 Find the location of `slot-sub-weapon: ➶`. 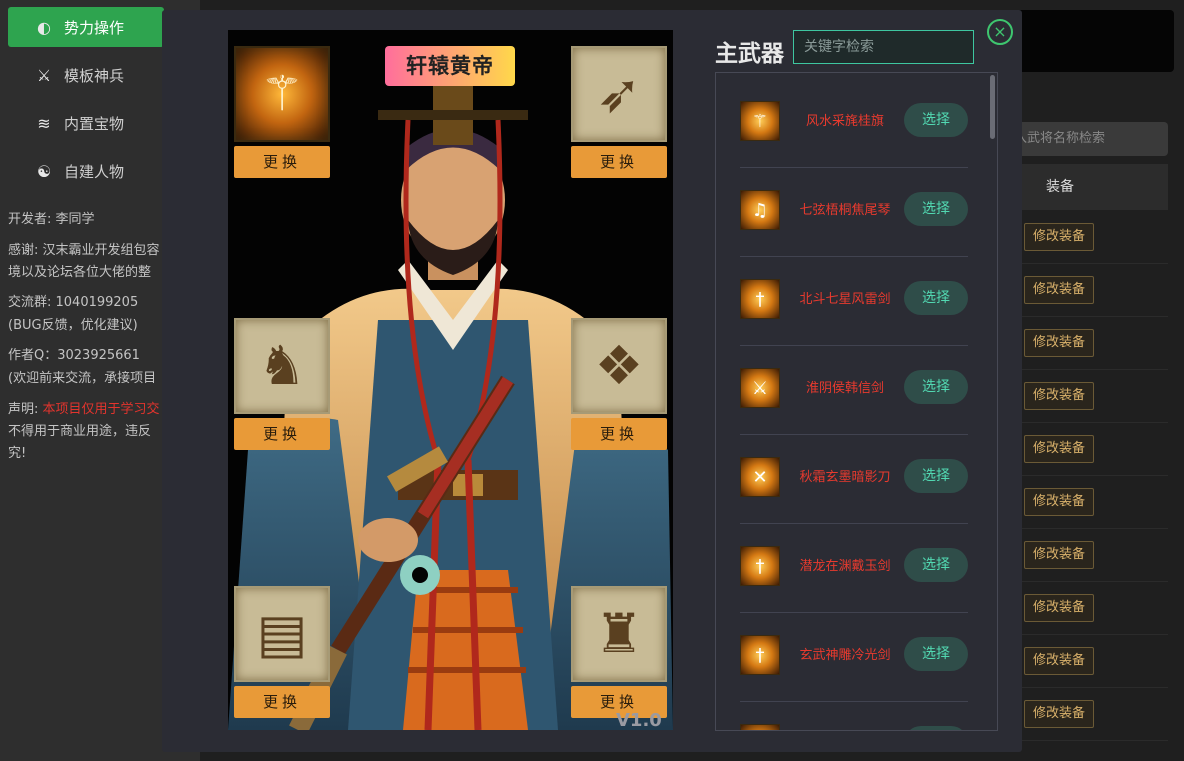

slot-sub-weapon: ➶ is located at coordinates (619, 94).